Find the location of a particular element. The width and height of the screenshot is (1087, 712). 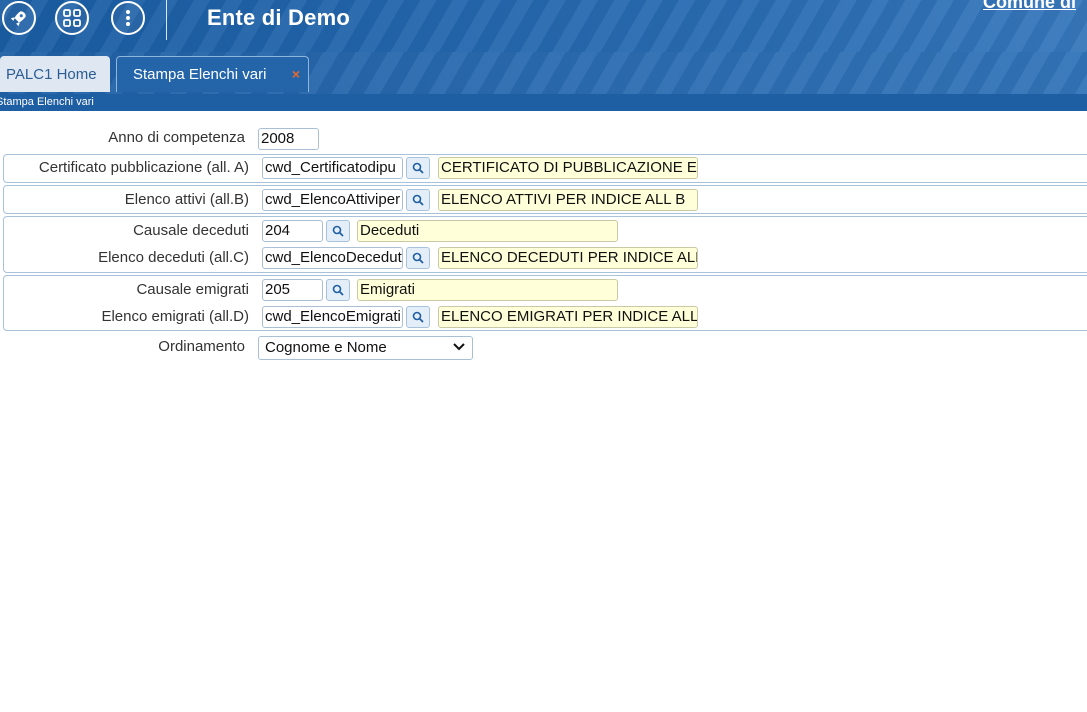

causale-emigrati-label: Causale emigrati is located at coordinates (192, 289).